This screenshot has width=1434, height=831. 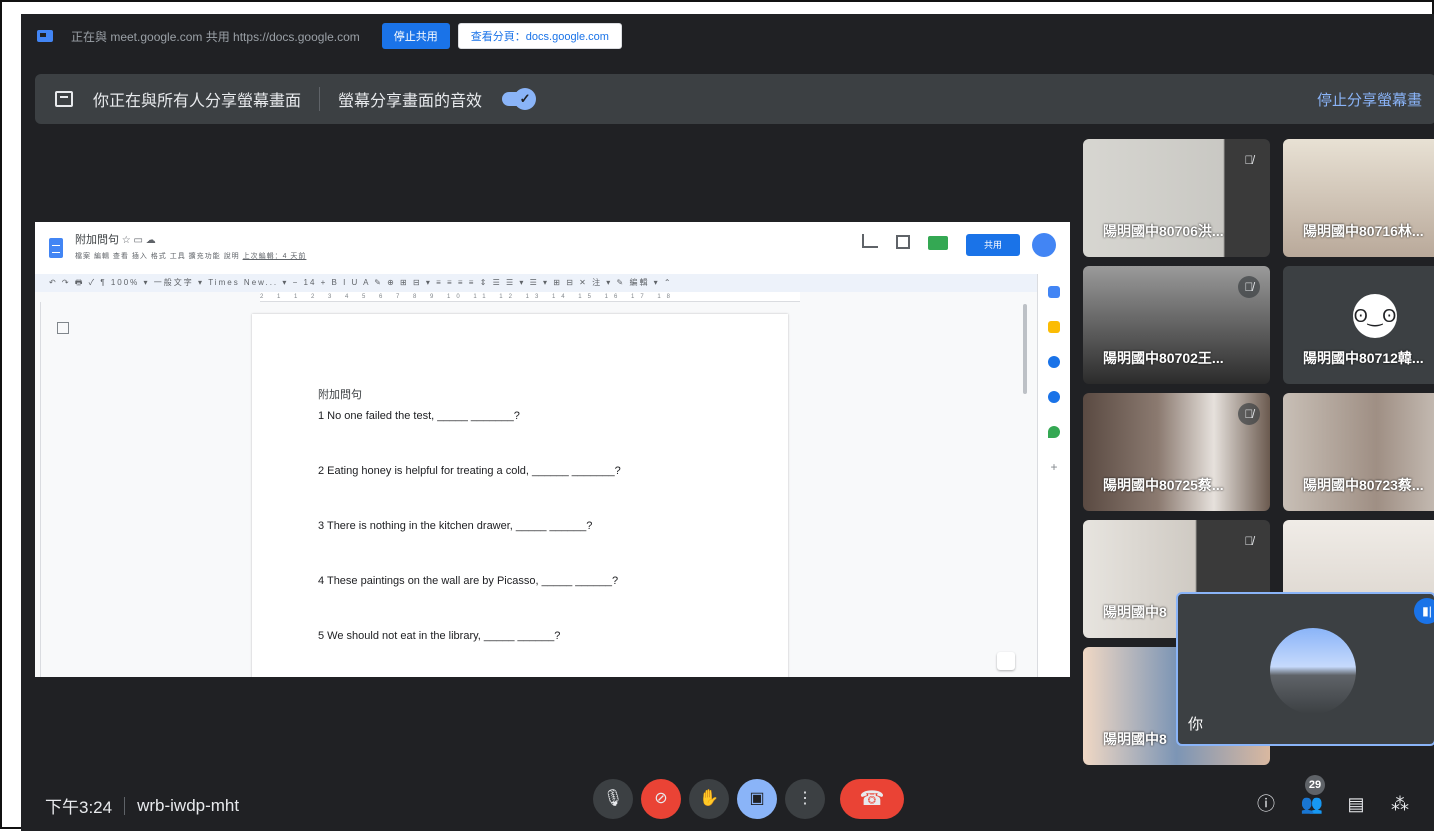 What do you see at coordinates (1044, 245) in the screenshot?
I see `account-avatar` at bounding box center [1044, 245].